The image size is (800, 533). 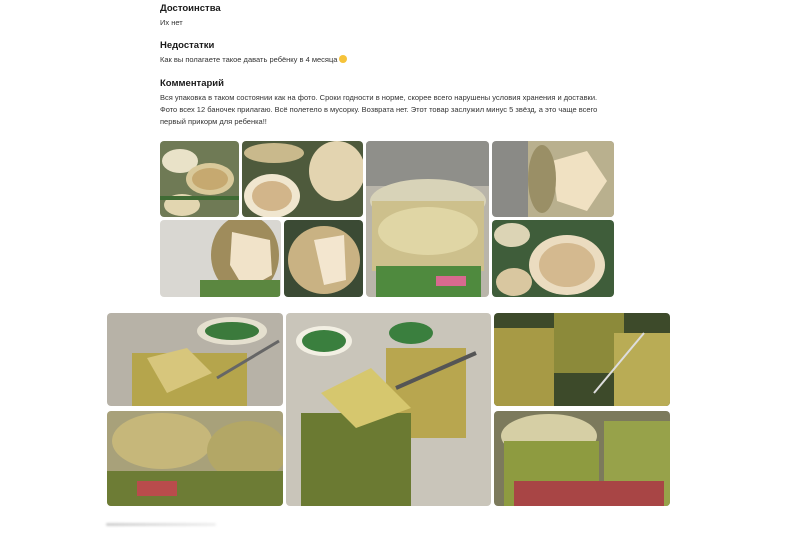 What do you see at coordinates (161, 524) in the screenshot?
I see `next-review-placeholder` at bounding box center [161, 524].